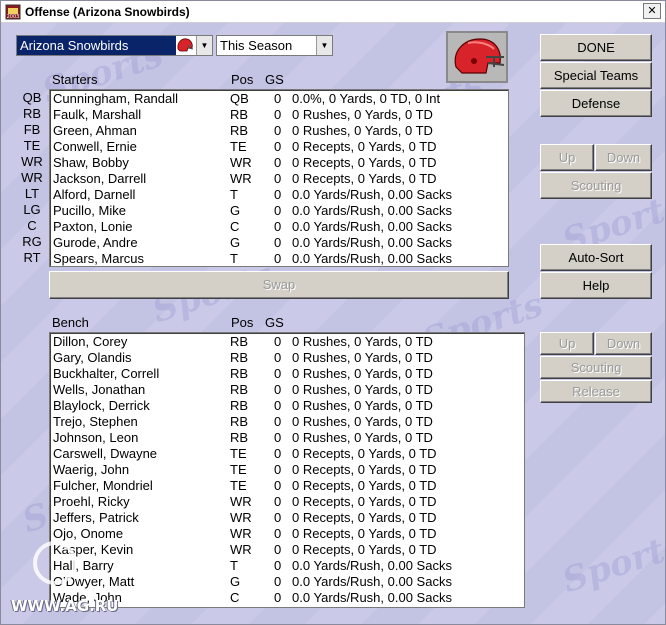 The width and height of the screenshot is (666, 625). What do you see at coordinates (100, 178) in the screenshot?
I see `player-name: Jackson, Darrell` at bounding box center [100, 178].